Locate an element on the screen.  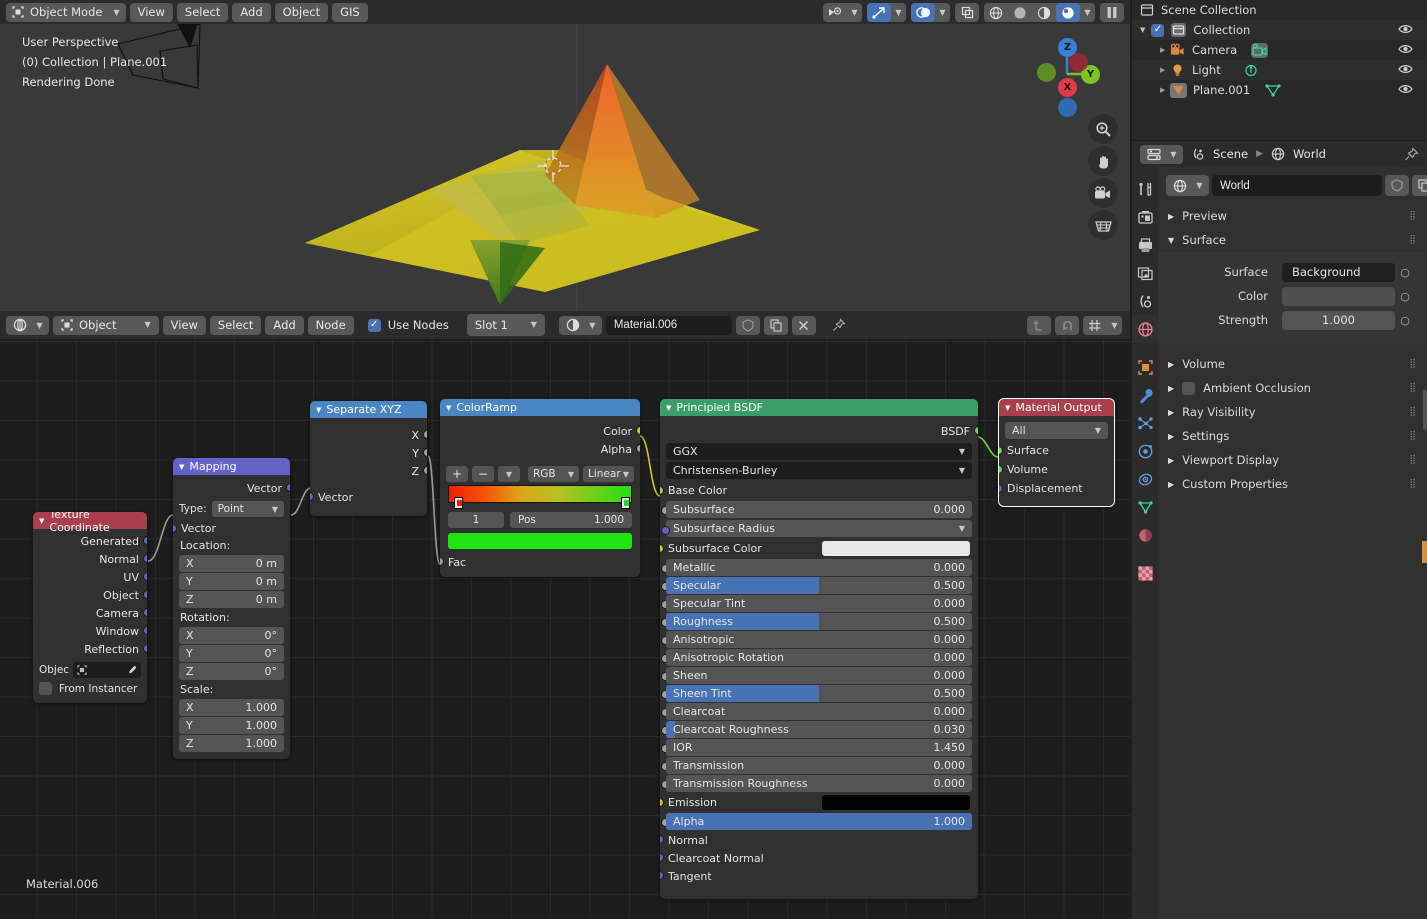
gizmo-axis-neg-x is located at coordinates (1078, 62).